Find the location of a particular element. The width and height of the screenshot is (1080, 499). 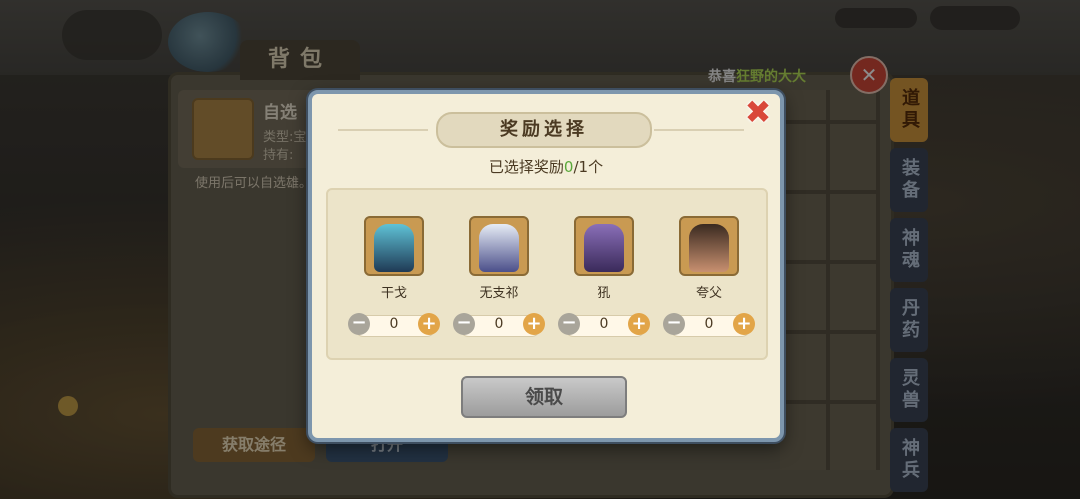

wolf-beast-icon is located at coordinates (604, 246).